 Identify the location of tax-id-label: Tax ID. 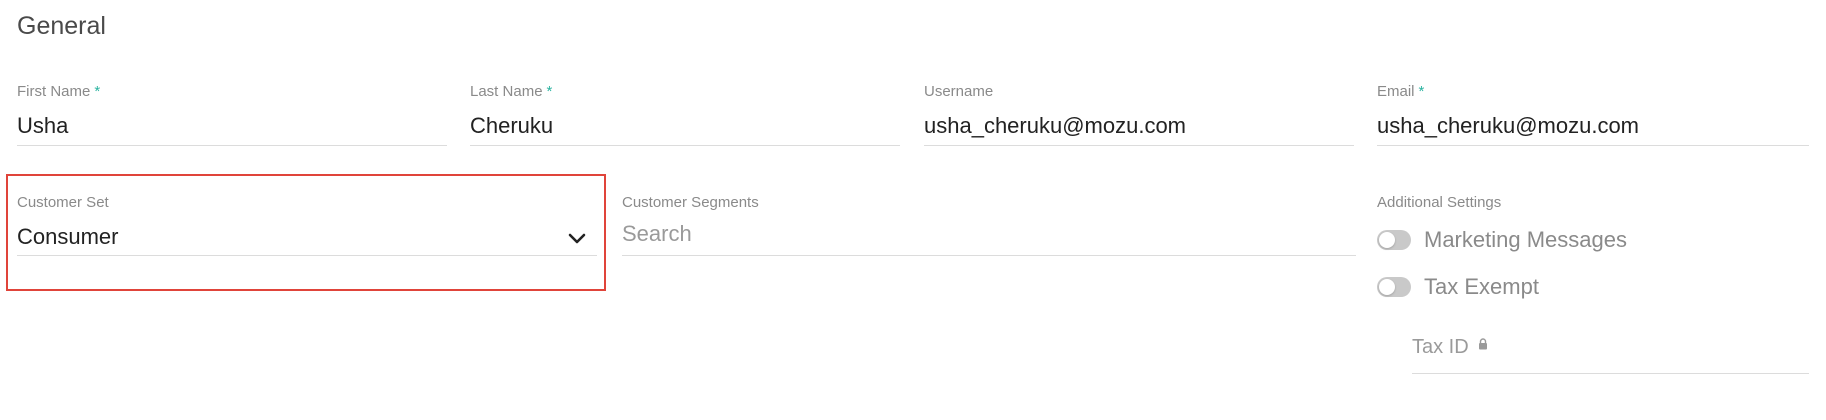
(1610, 347).